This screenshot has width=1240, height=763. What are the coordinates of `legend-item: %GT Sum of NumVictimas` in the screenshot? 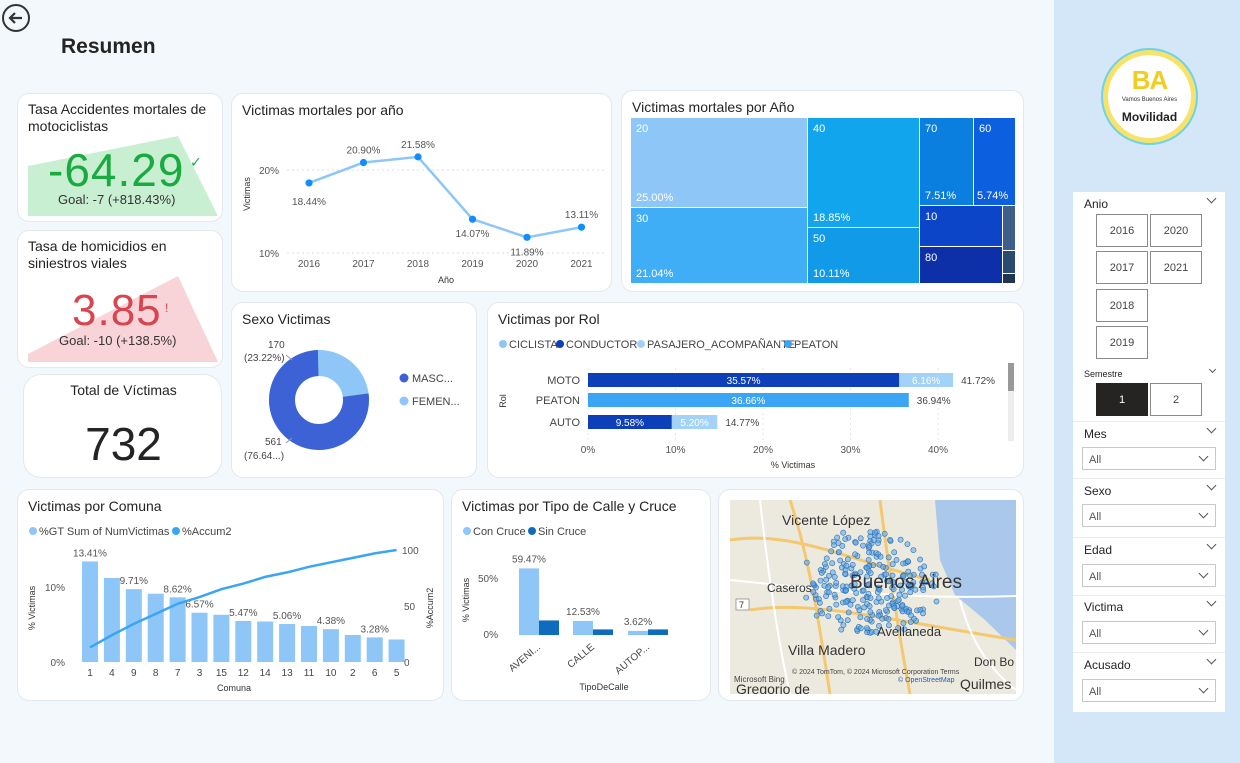 It's located at (104, 532).